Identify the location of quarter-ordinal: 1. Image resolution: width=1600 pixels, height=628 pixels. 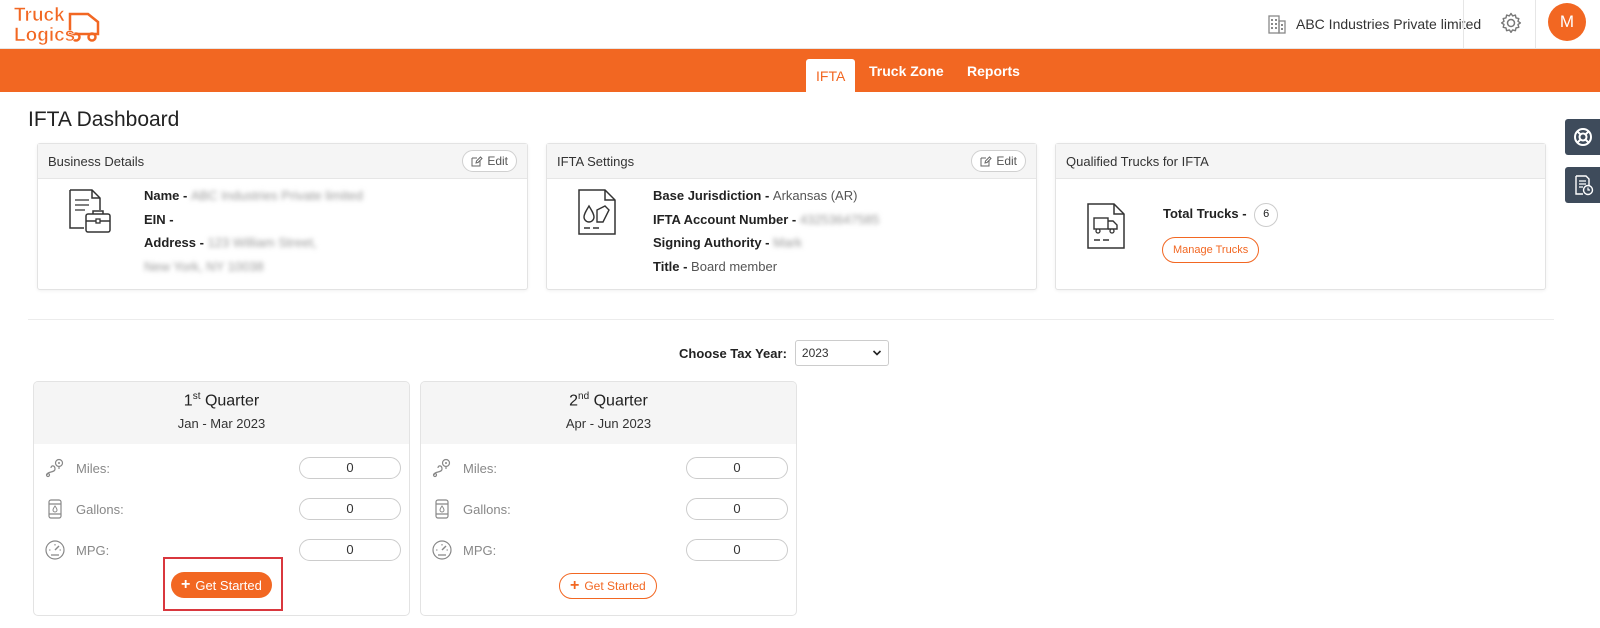
(188, 401).